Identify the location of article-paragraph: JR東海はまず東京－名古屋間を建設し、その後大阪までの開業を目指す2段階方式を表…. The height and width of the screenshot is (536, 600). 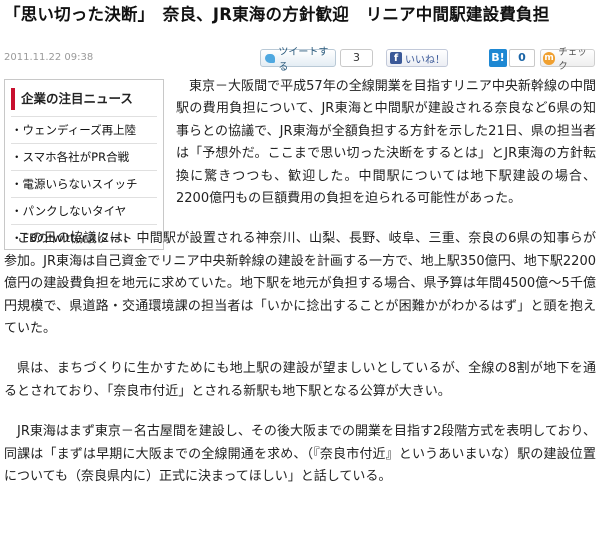
(300, 454).